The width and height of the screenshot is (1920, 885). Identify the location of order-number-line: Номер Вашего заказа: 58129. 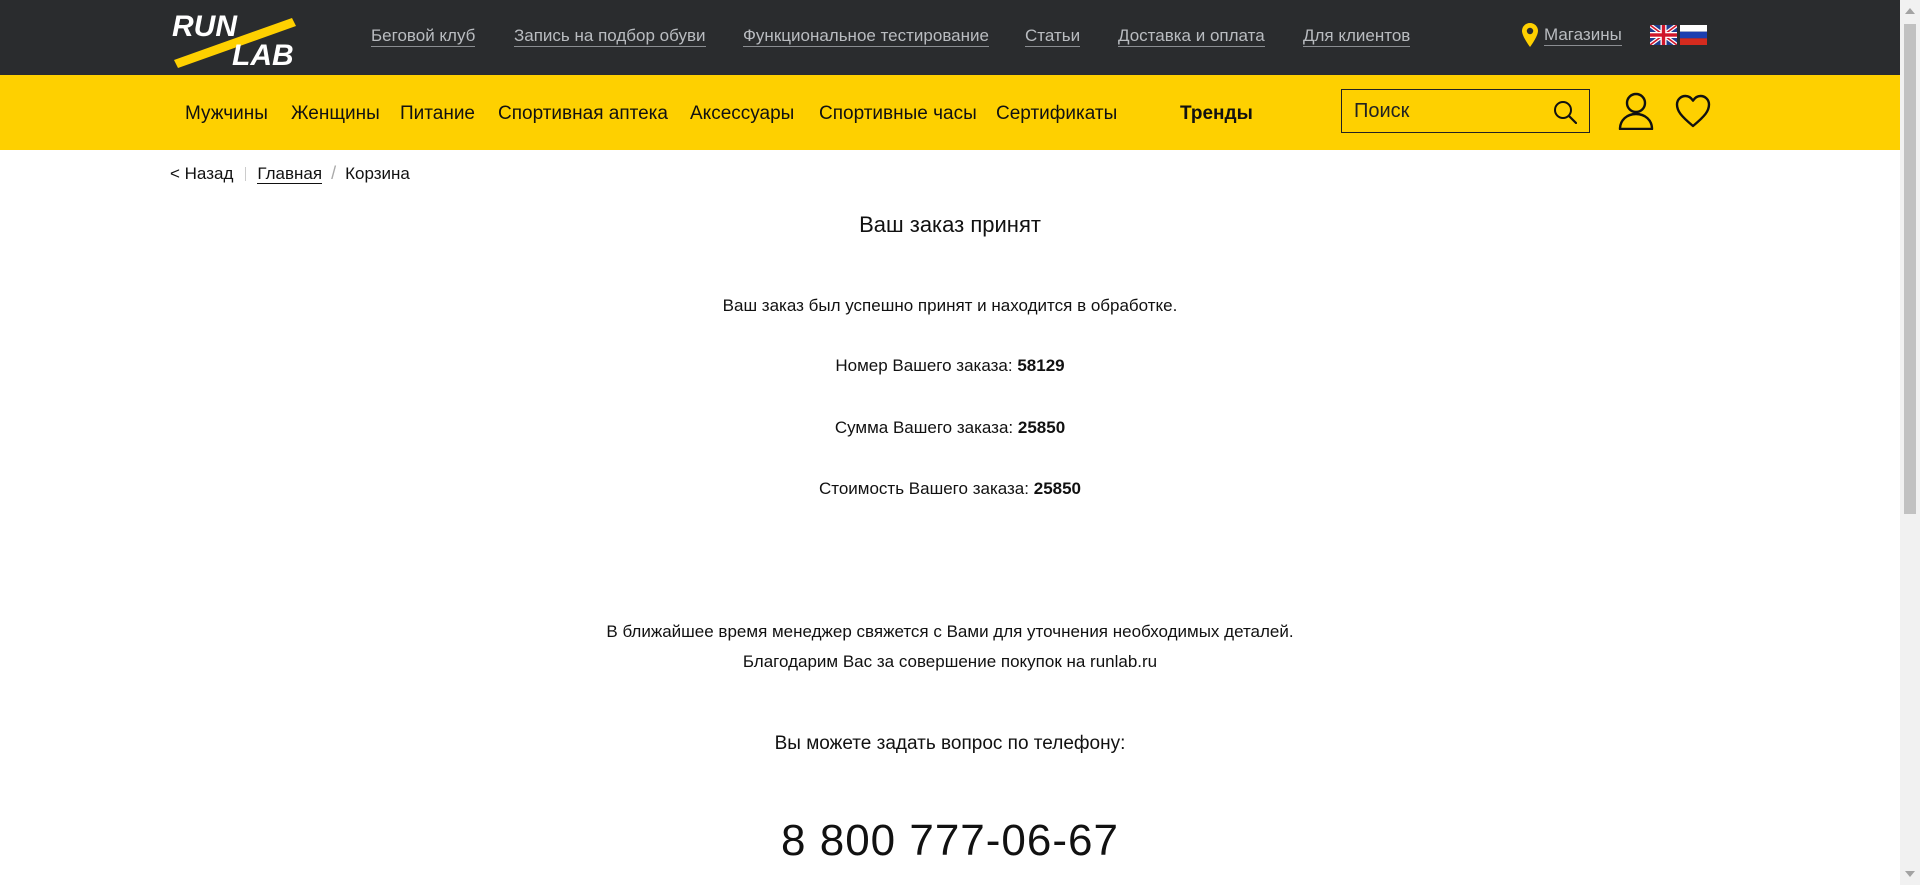
(950, 366).